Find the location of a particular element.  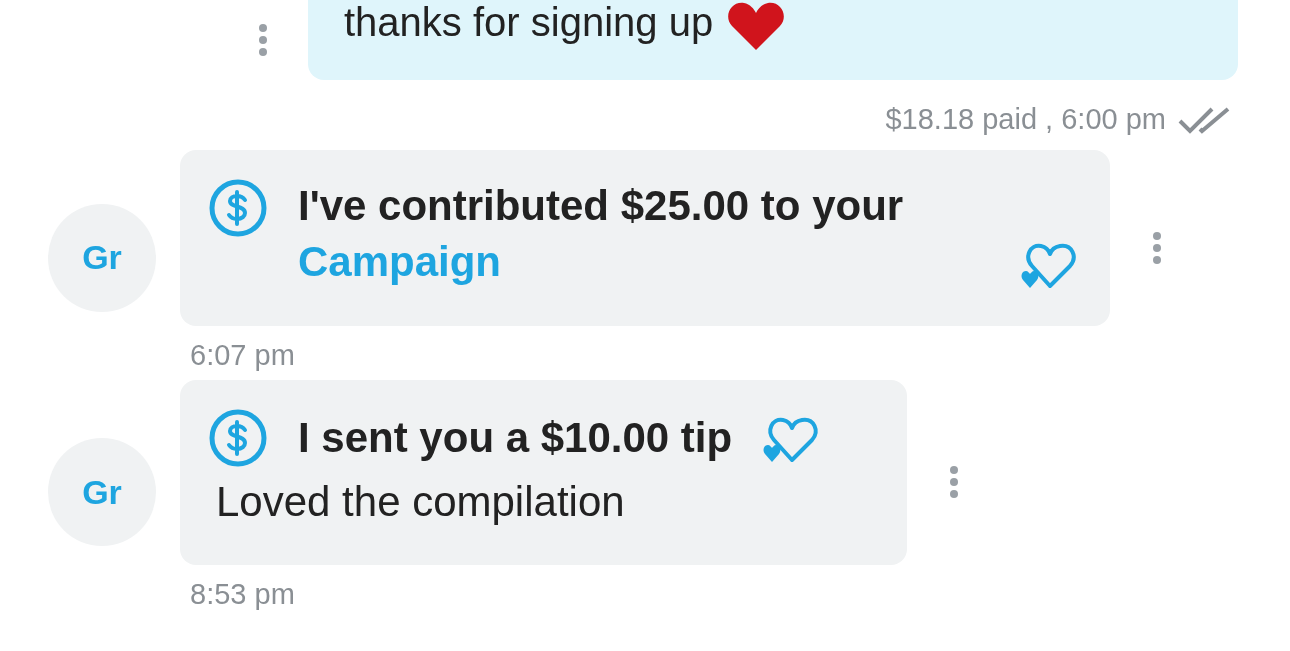

campaign-link: Campaign is located at coordinates (400, 261).